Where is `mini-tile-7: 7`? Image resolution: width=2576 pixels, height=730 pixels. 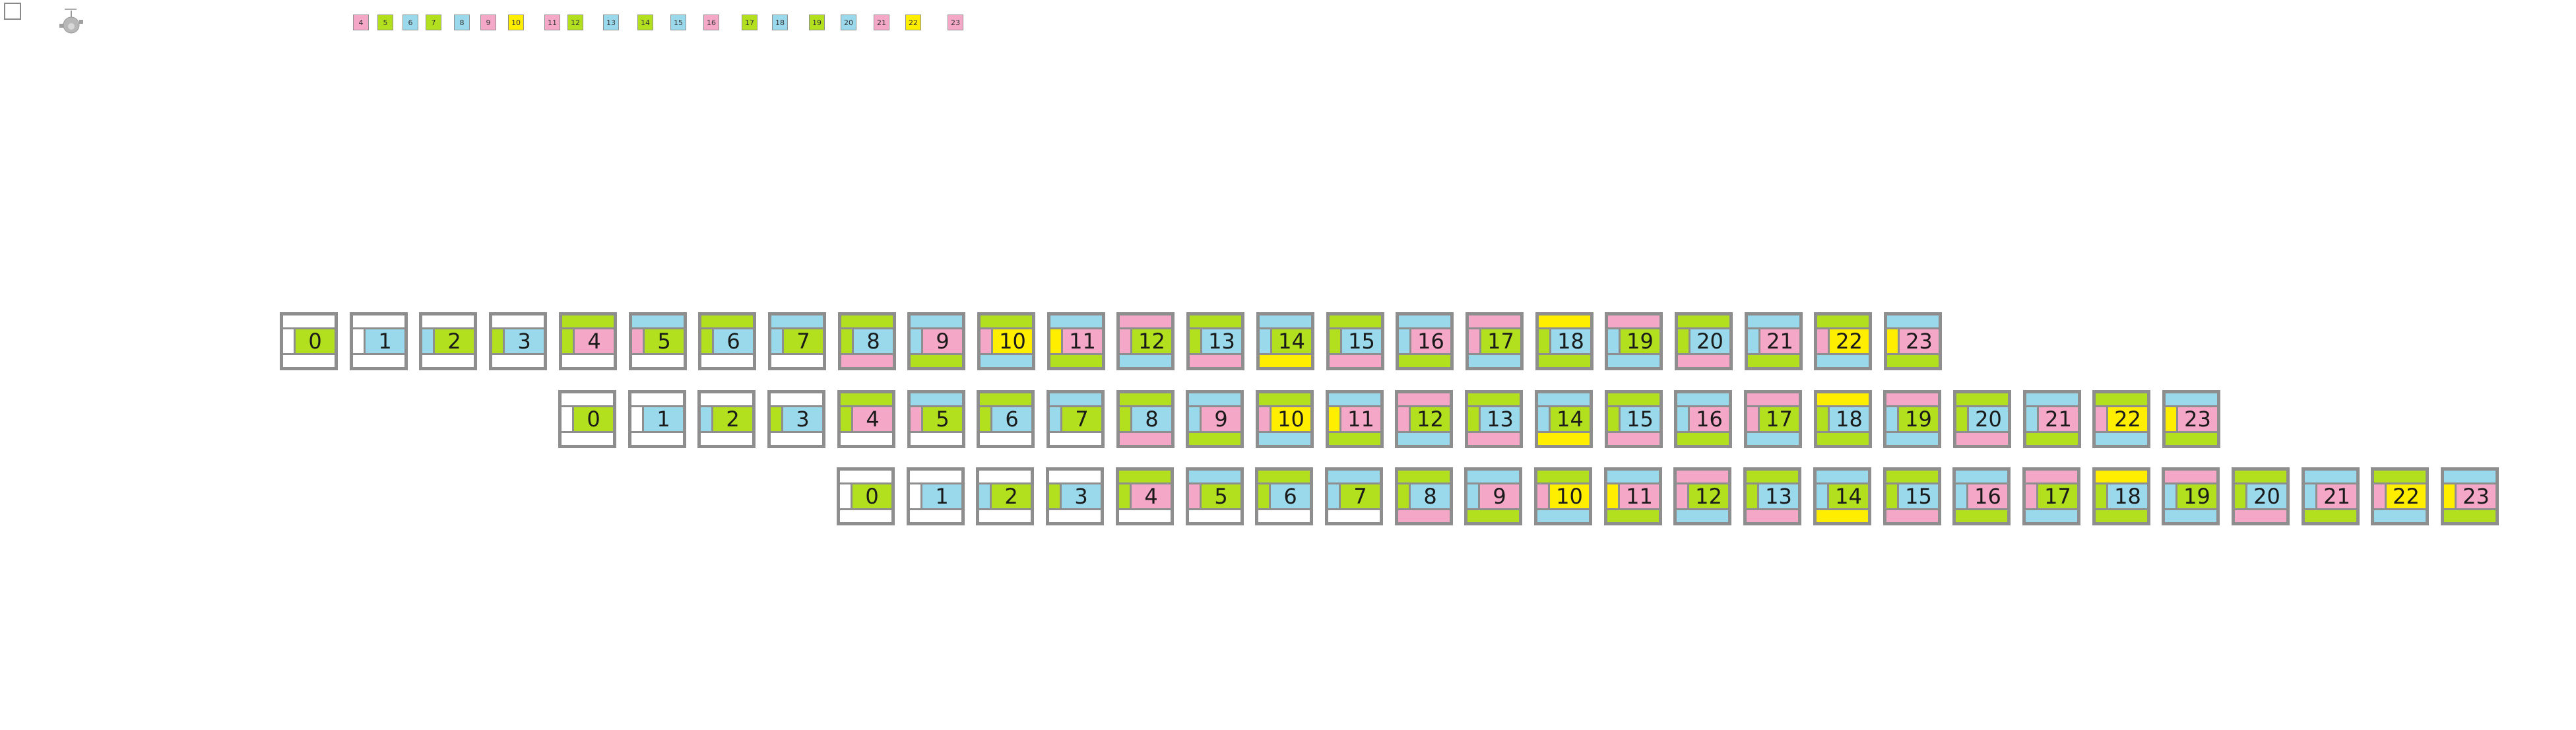
mini-tile-7: 7 is located at coordinates (433, 23).